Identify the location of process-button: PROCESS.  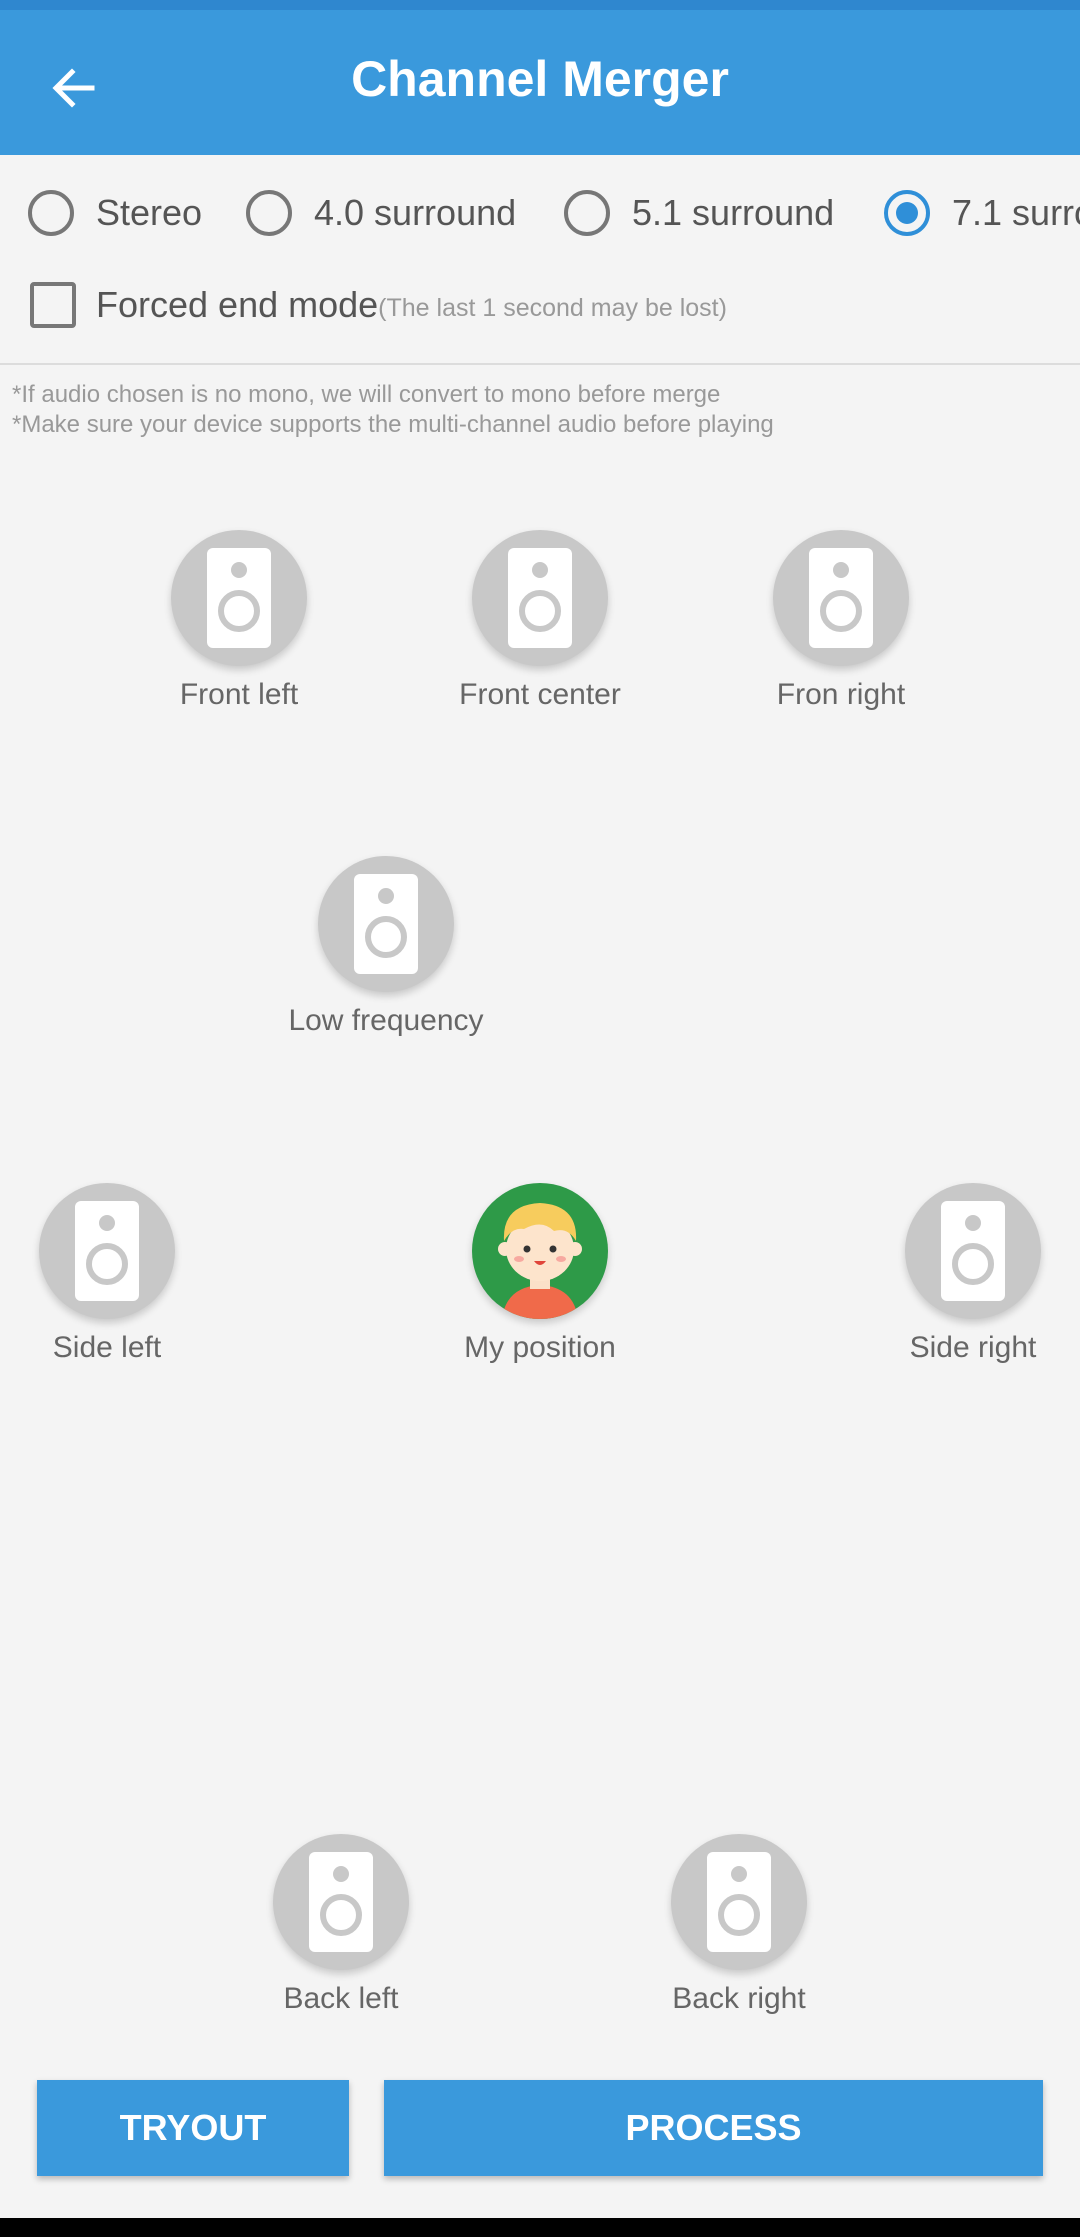
(713, 2128).